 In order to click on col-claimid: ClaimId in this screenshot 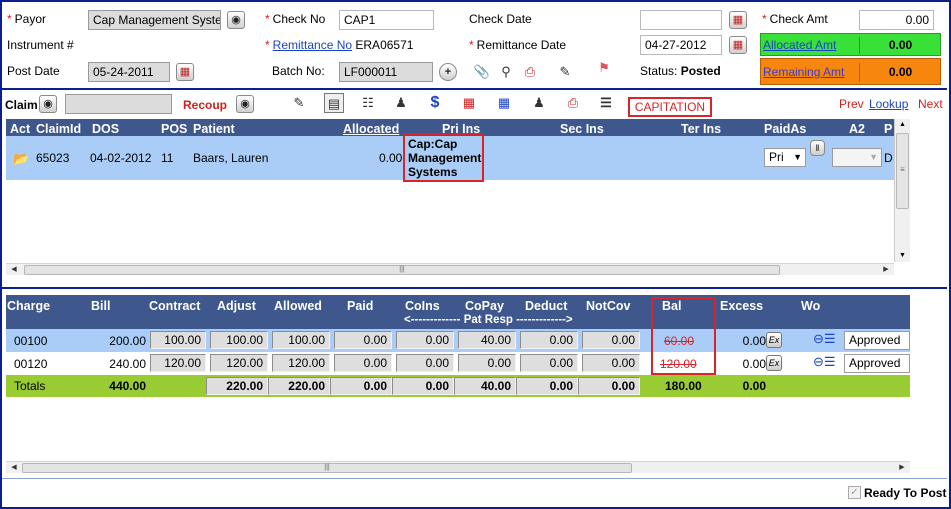, I will do `click(59, 129)`.